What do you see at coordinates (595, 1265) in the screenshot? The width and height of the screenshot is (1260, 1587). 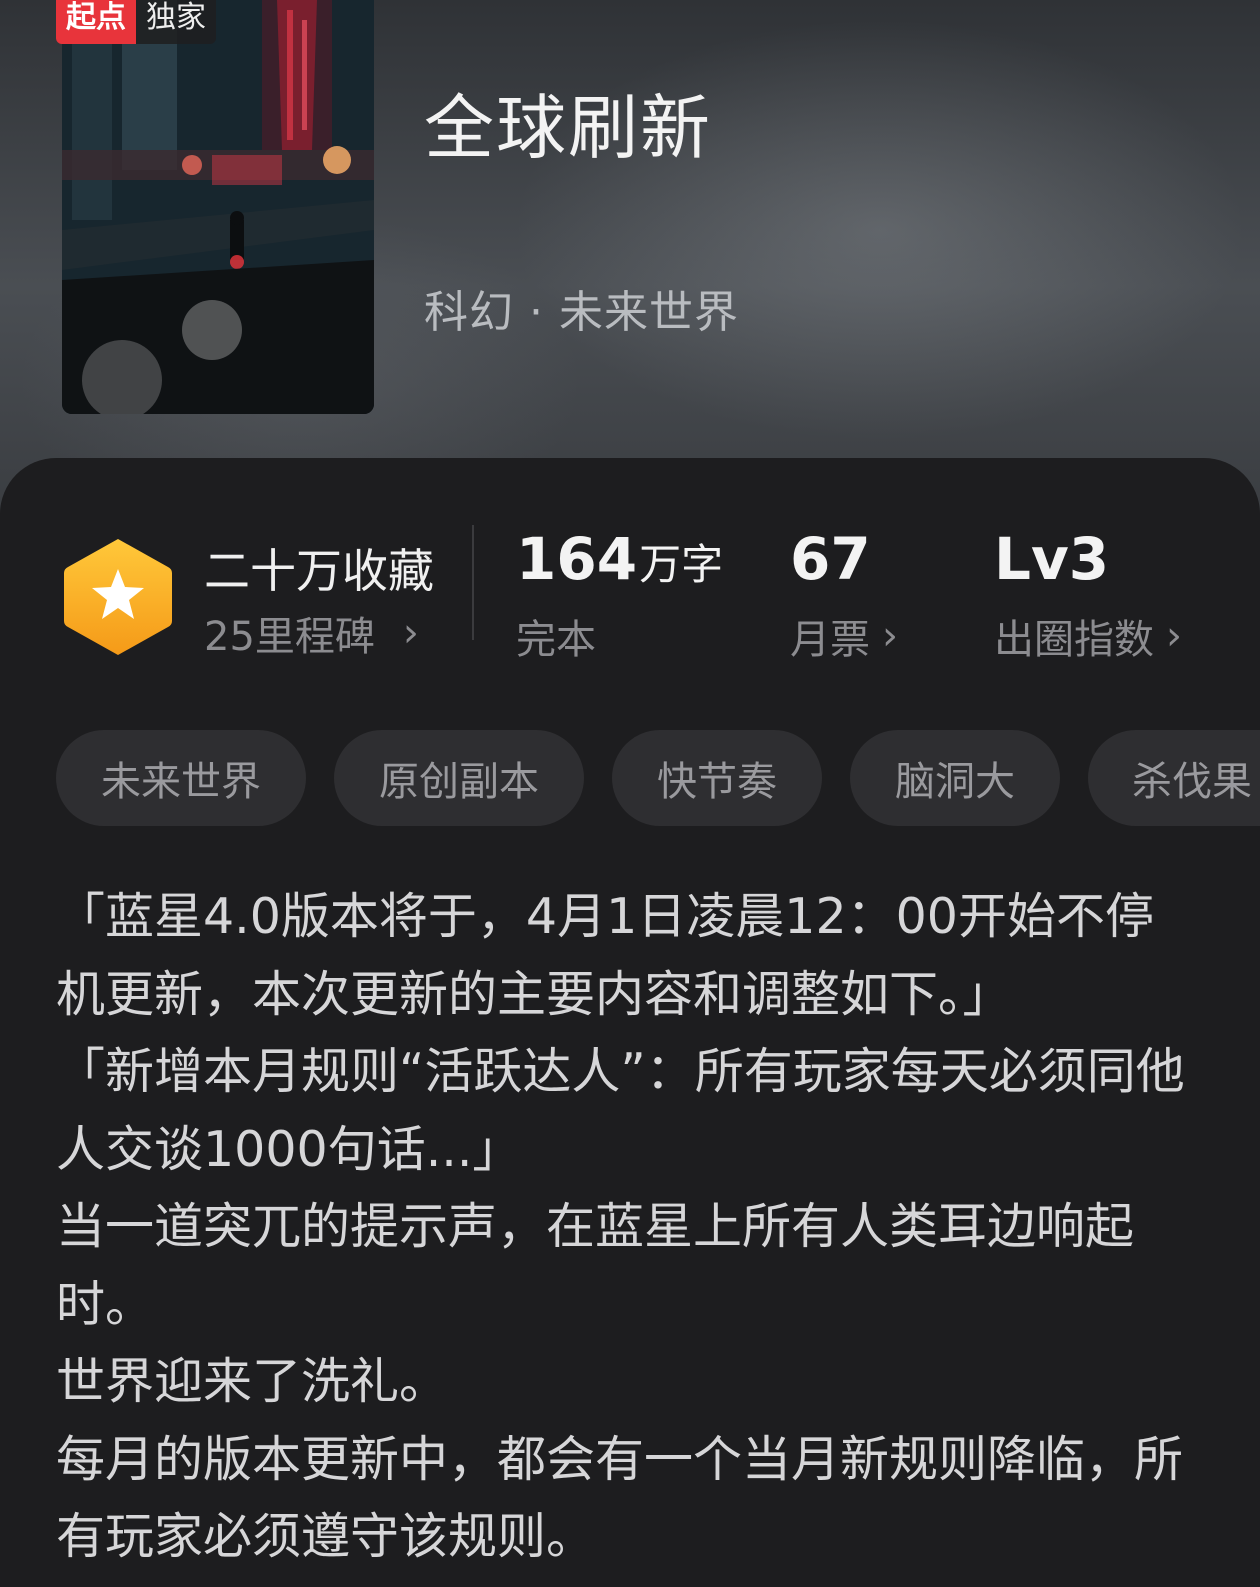 I see `description-paragraph: 当一道突兀的提示声，在蓝星上所有人类耳边响起时。` at bounding box center [595, 1265].